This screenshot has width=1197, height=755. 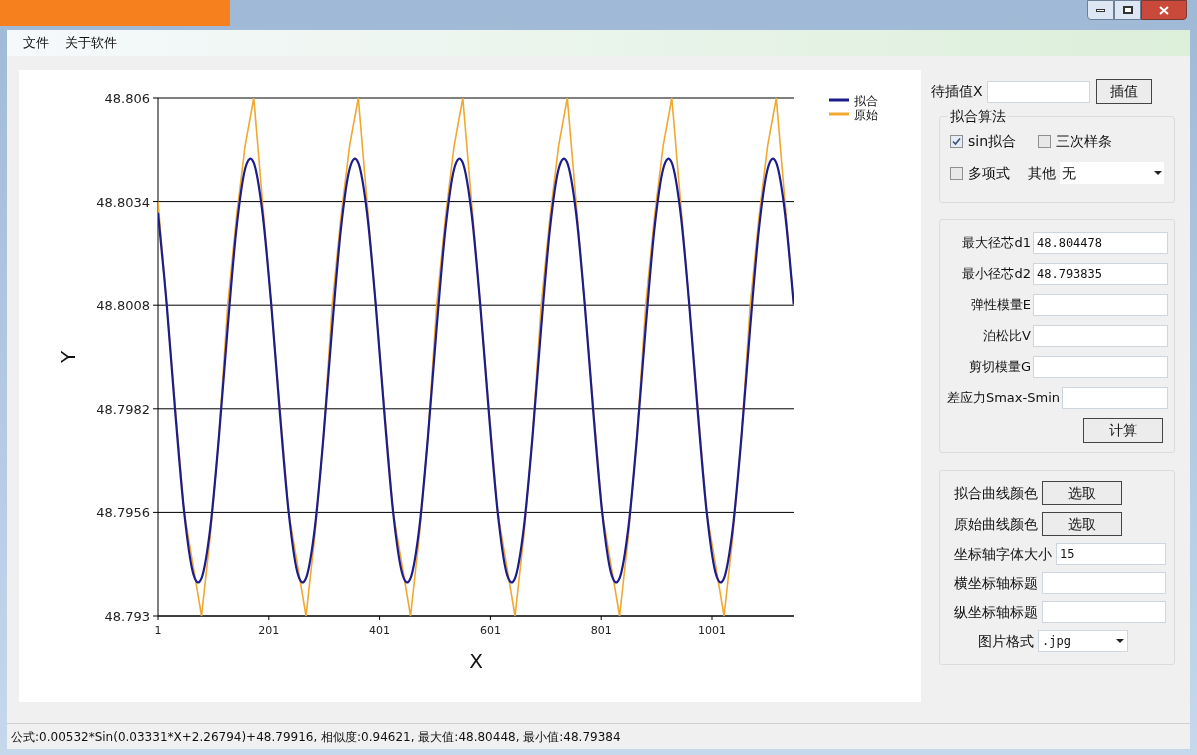 What do you see at coordinates (36, 43) in the screenshot?
I see `menu-item: 文件` at bounding box center [36, 43].